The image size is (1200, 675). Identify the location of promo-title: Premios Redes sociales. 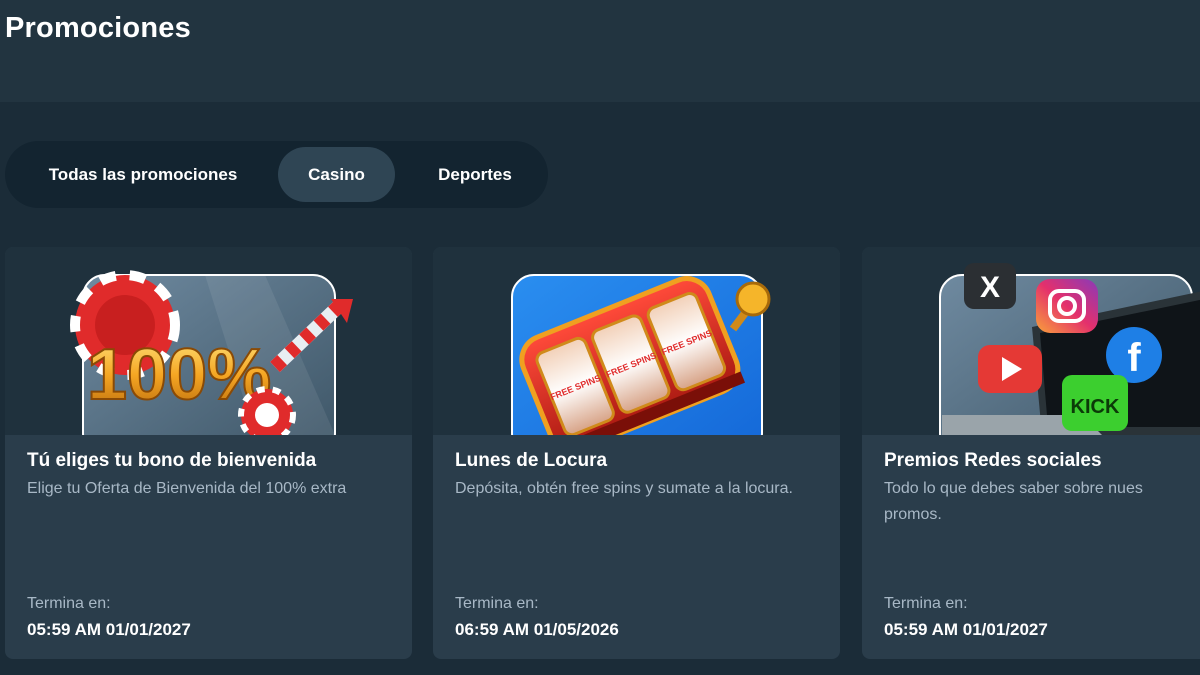
(993, 460).